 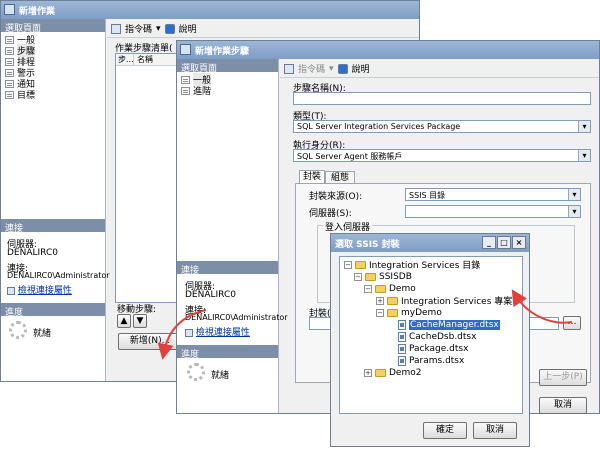 I want to click on step-toolbar: 指令碼 ▾ 說明, so click(x=439, y=69).